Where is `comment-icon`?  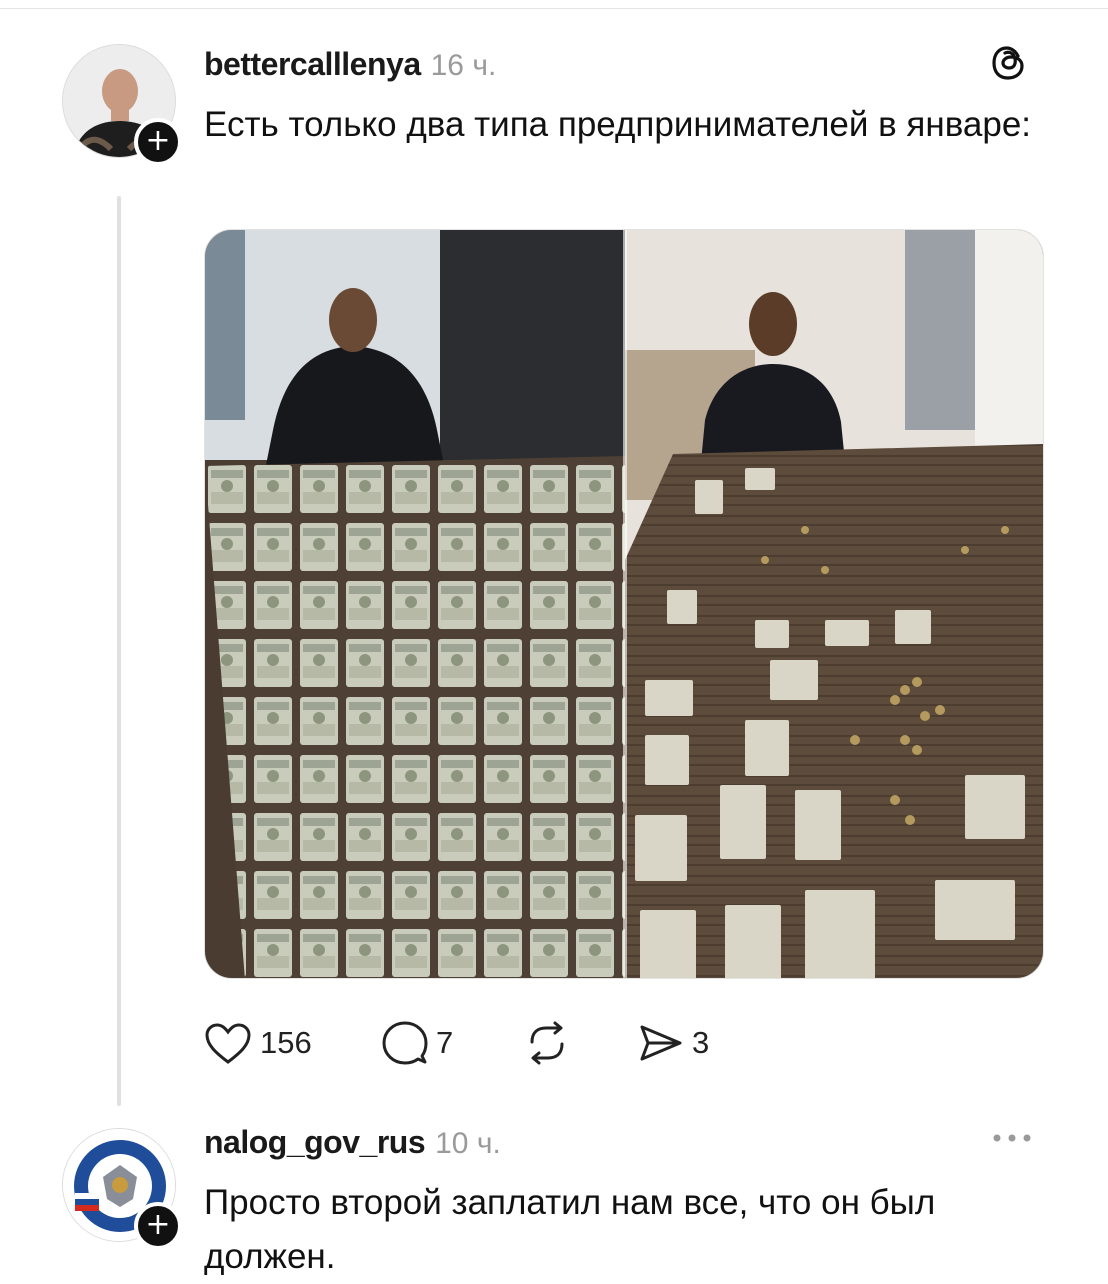
comment-icon is located at coordinates (405, 1043).